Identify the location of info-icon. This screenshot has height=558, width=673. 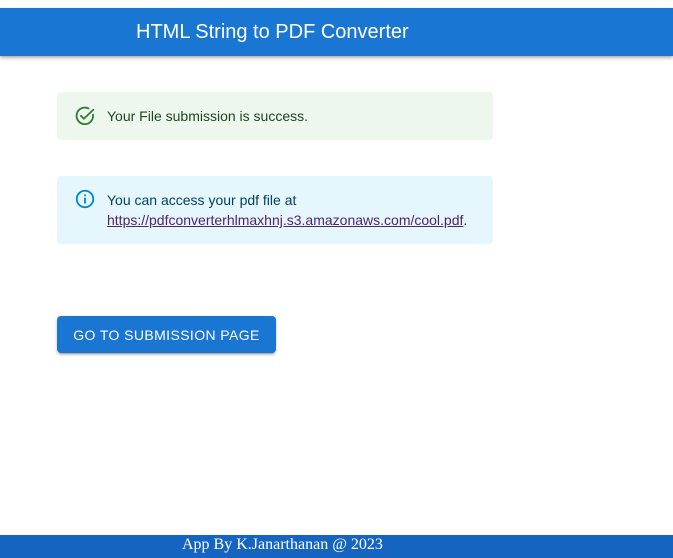
(85, 199).